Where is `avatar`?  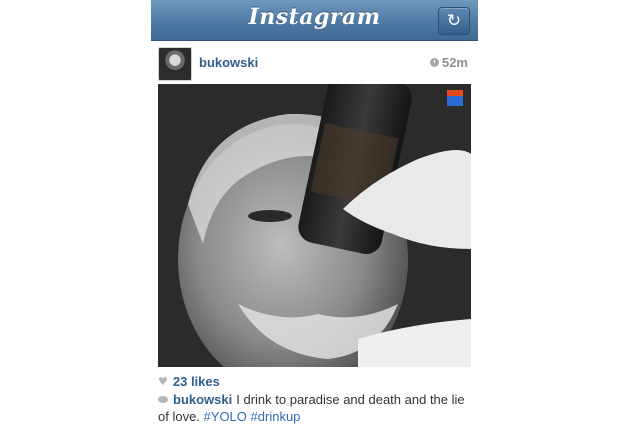 avatar is located at coordinates (175, 64).